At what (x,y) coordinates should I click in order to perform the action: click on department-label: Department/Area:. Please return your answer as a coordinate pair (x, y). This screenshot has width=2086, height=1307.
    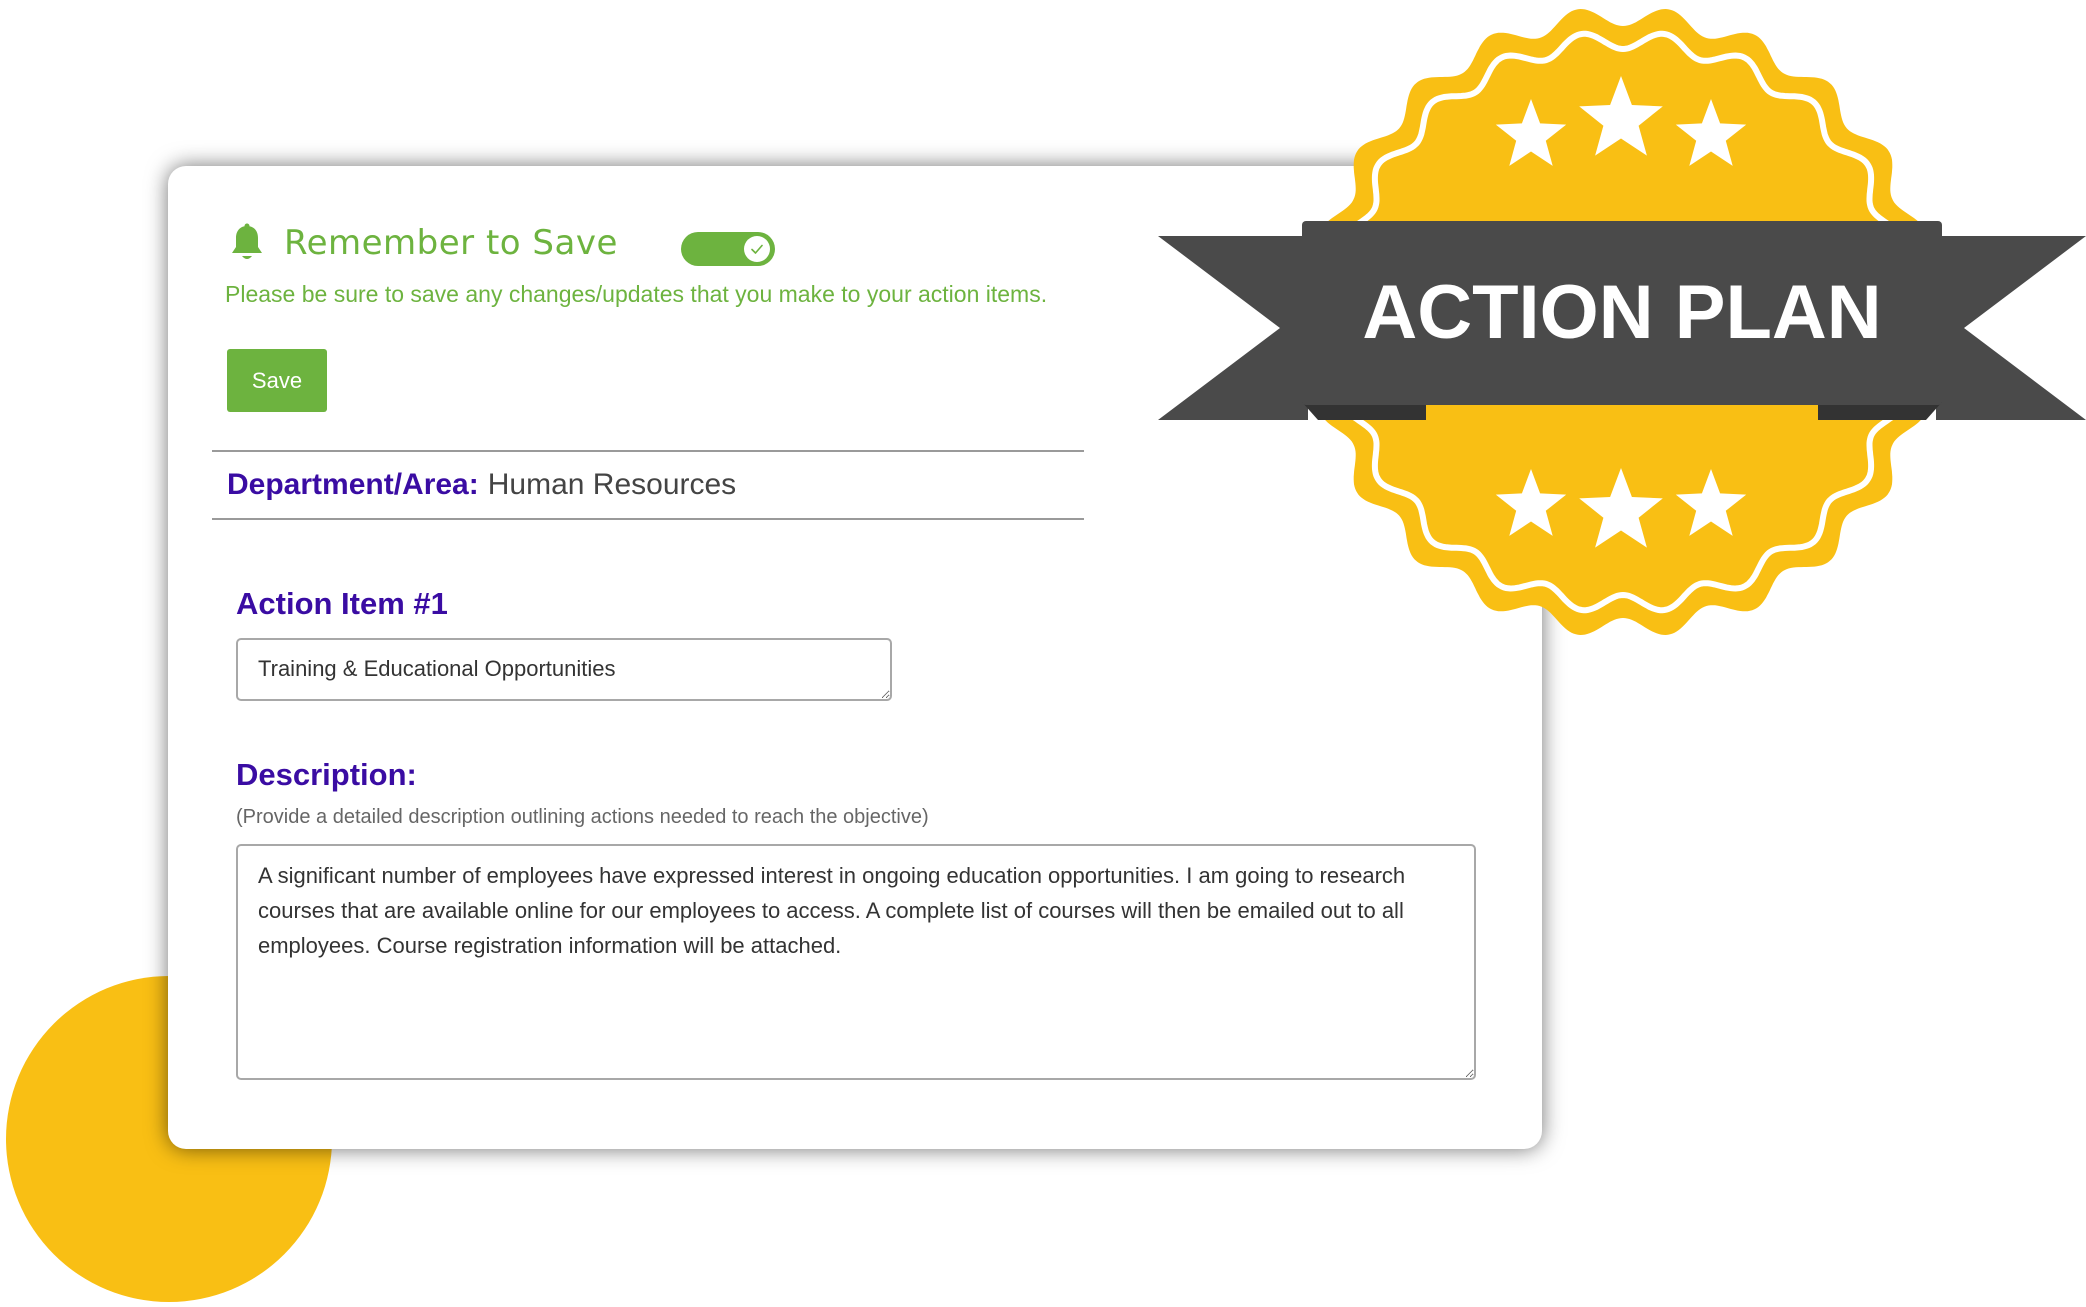
    Looking at the image, I should click on (353, 484).